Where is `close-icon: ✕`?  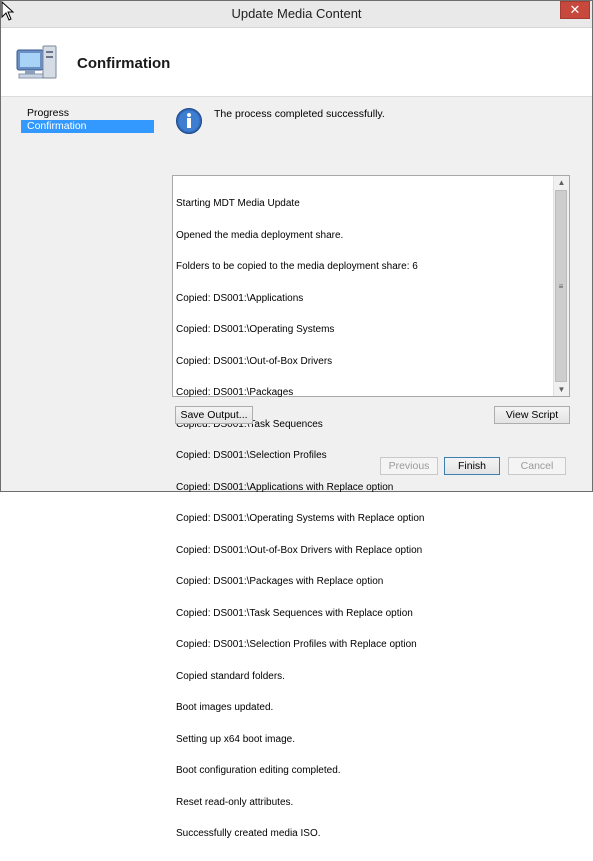 close-icon: ✕ is located at coordinates (575, 9).